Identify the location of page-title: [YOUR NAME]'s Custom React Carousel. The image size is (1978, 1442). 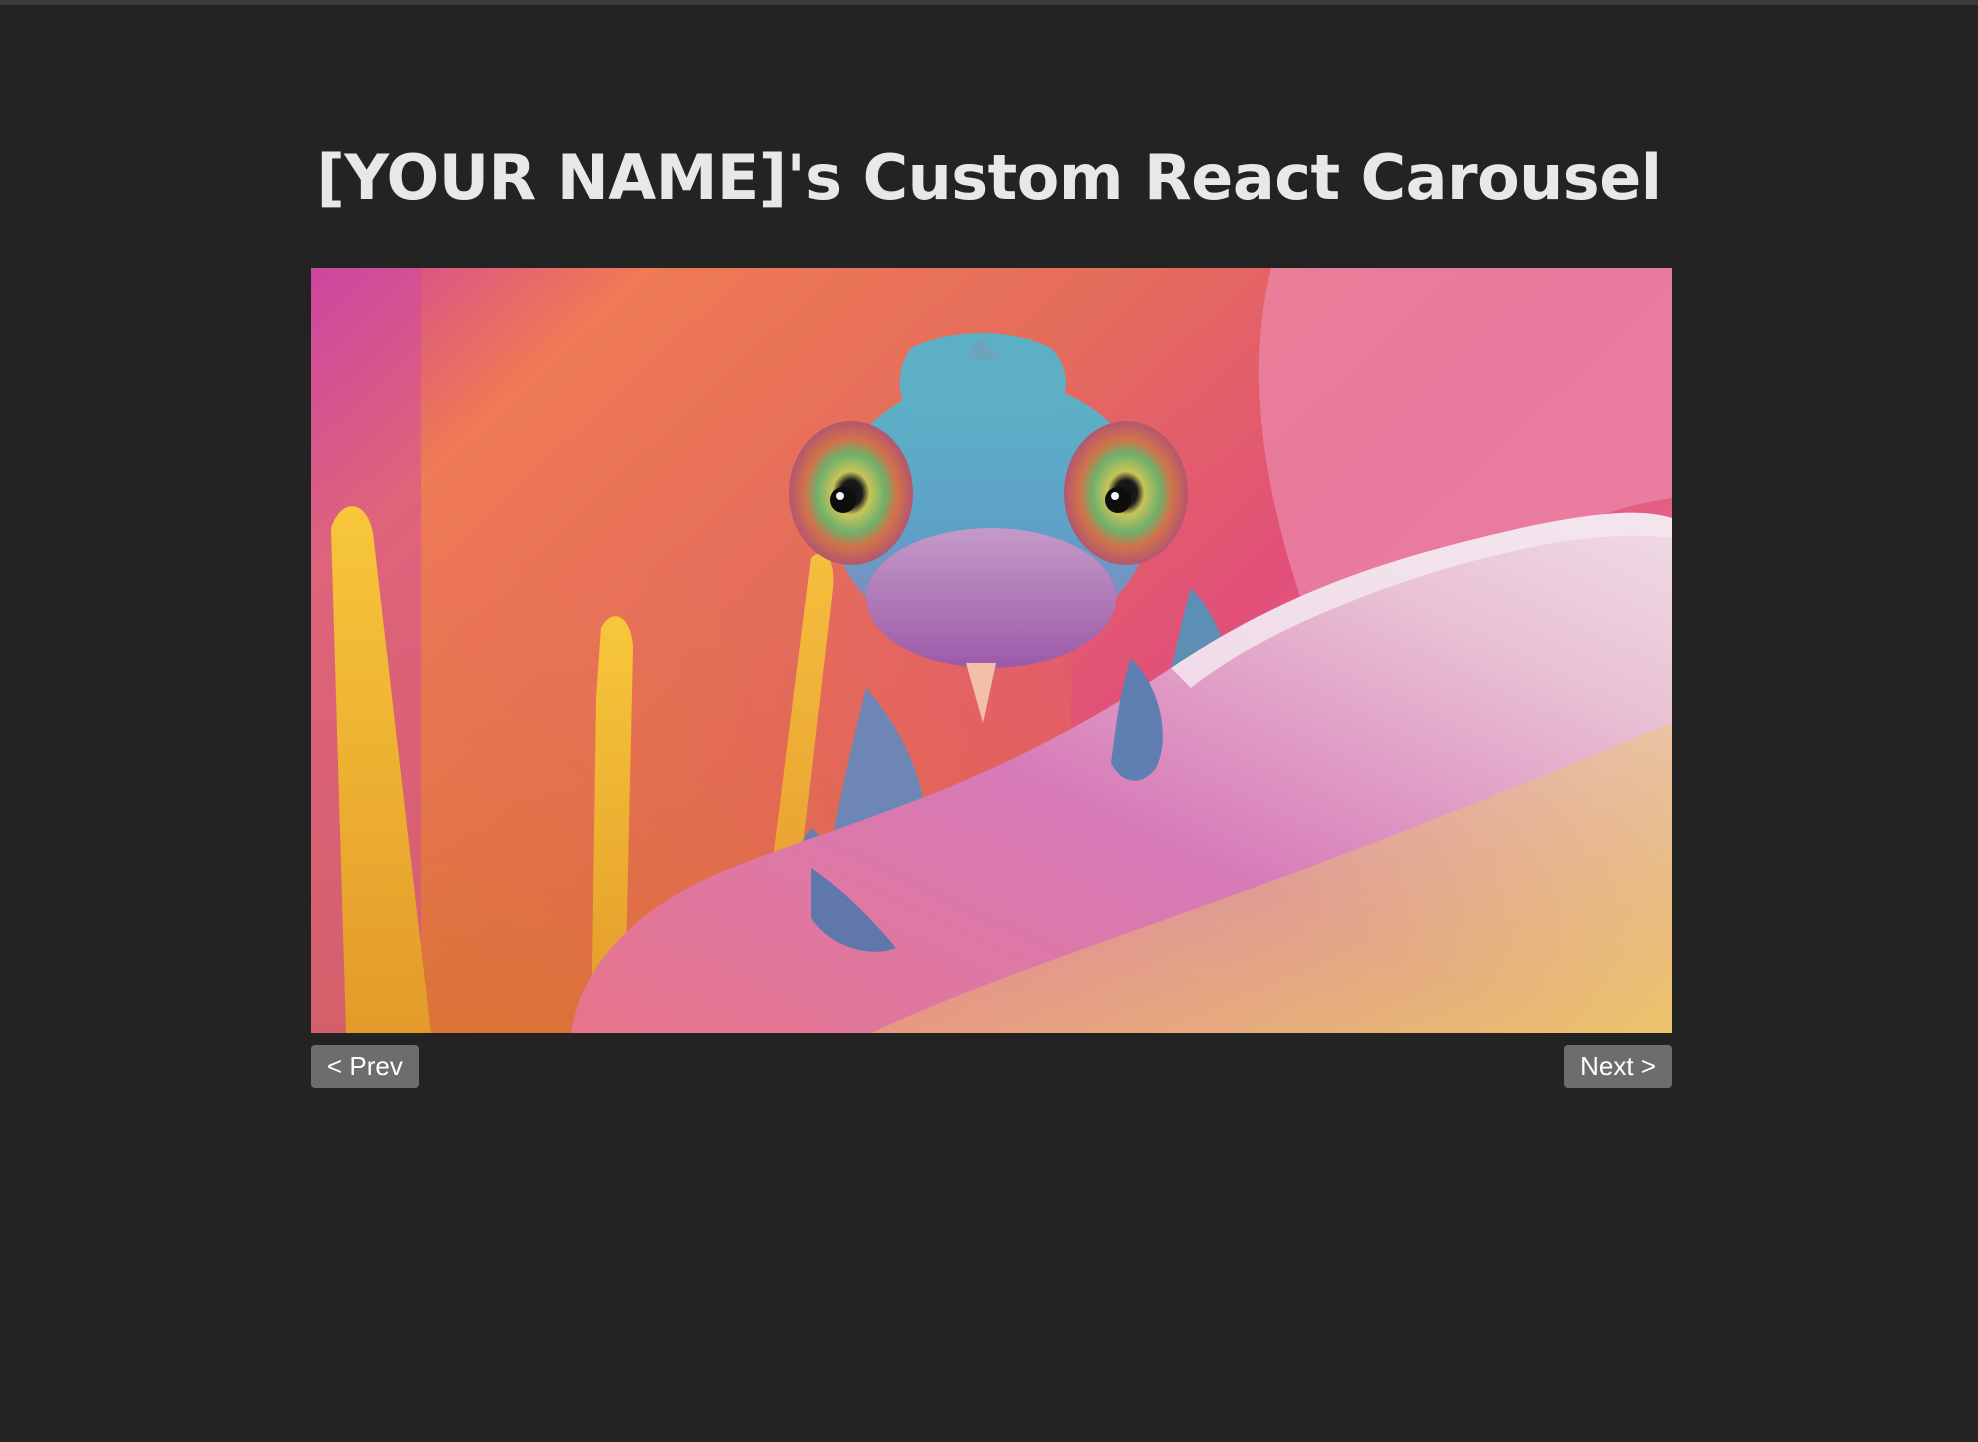
(989, 177).